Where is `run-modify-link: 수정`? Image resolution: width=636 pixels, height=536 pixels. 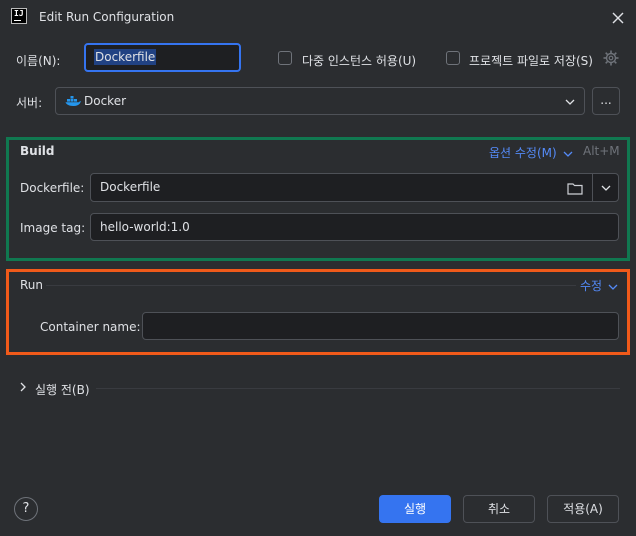 run-modify-link: 수정 is located at coordinates (599, 285).